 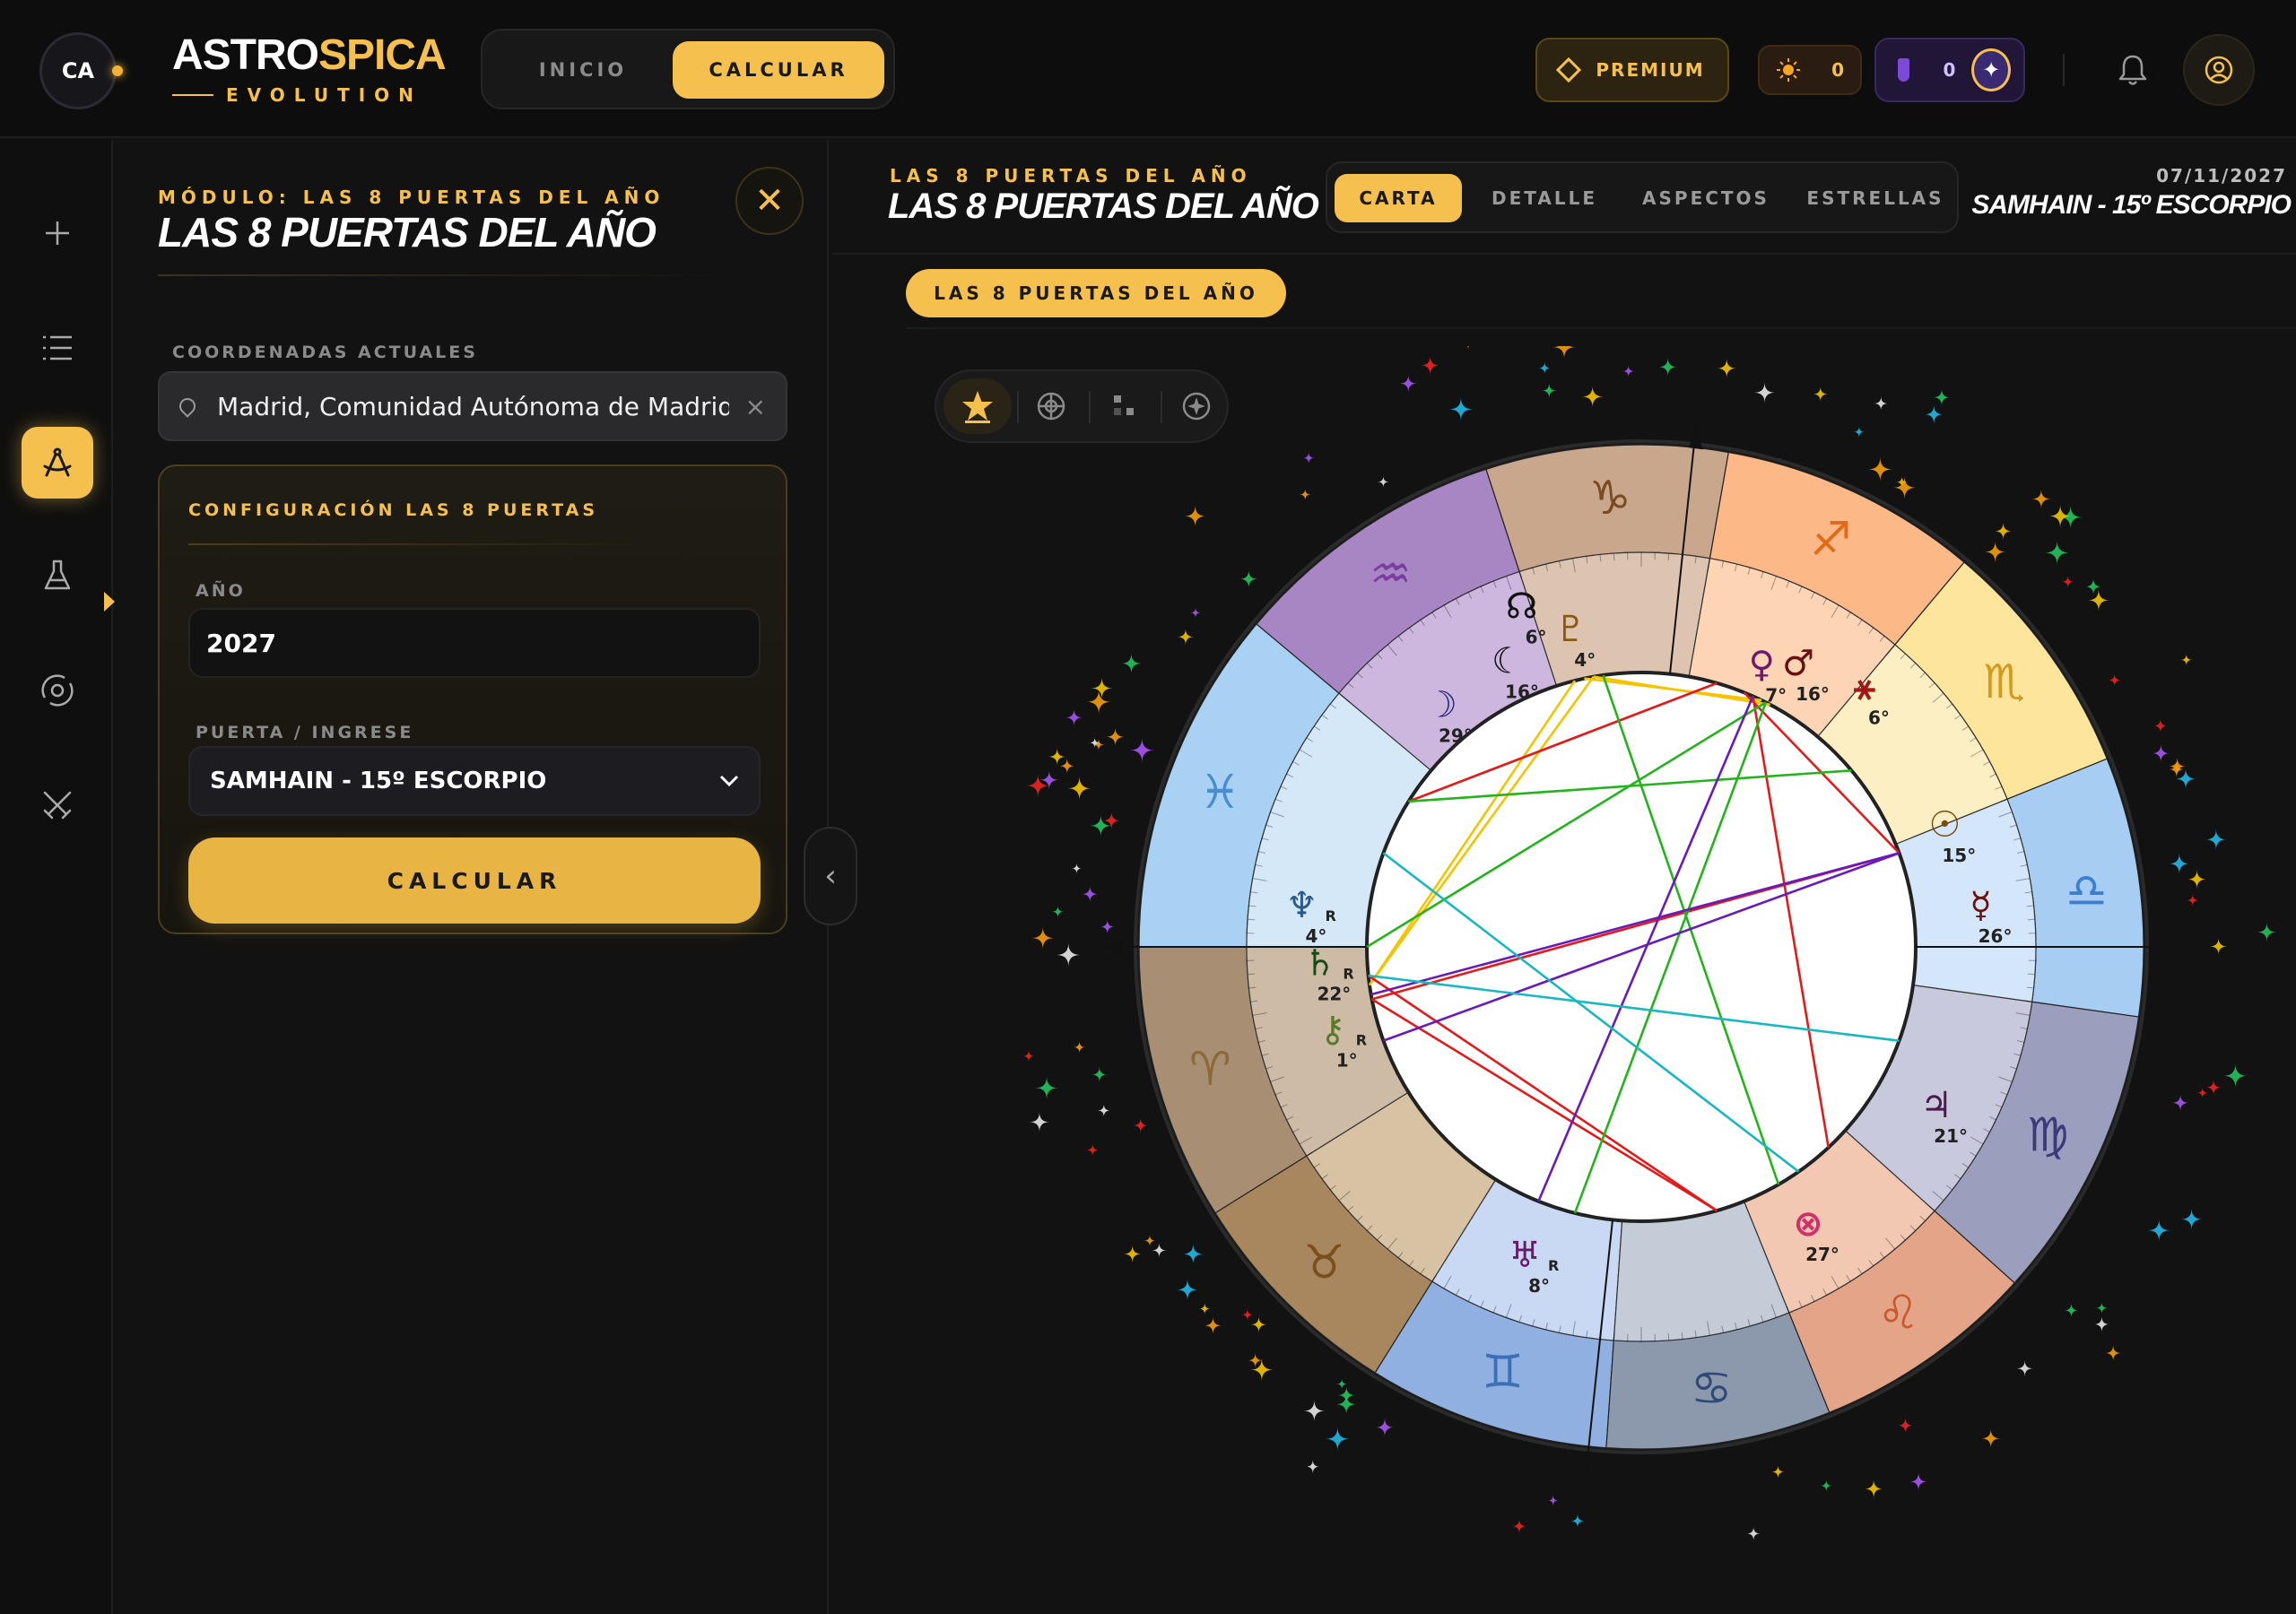 I want to click on sign-glyph-libra: ♎, so click(x=2087, y=891).